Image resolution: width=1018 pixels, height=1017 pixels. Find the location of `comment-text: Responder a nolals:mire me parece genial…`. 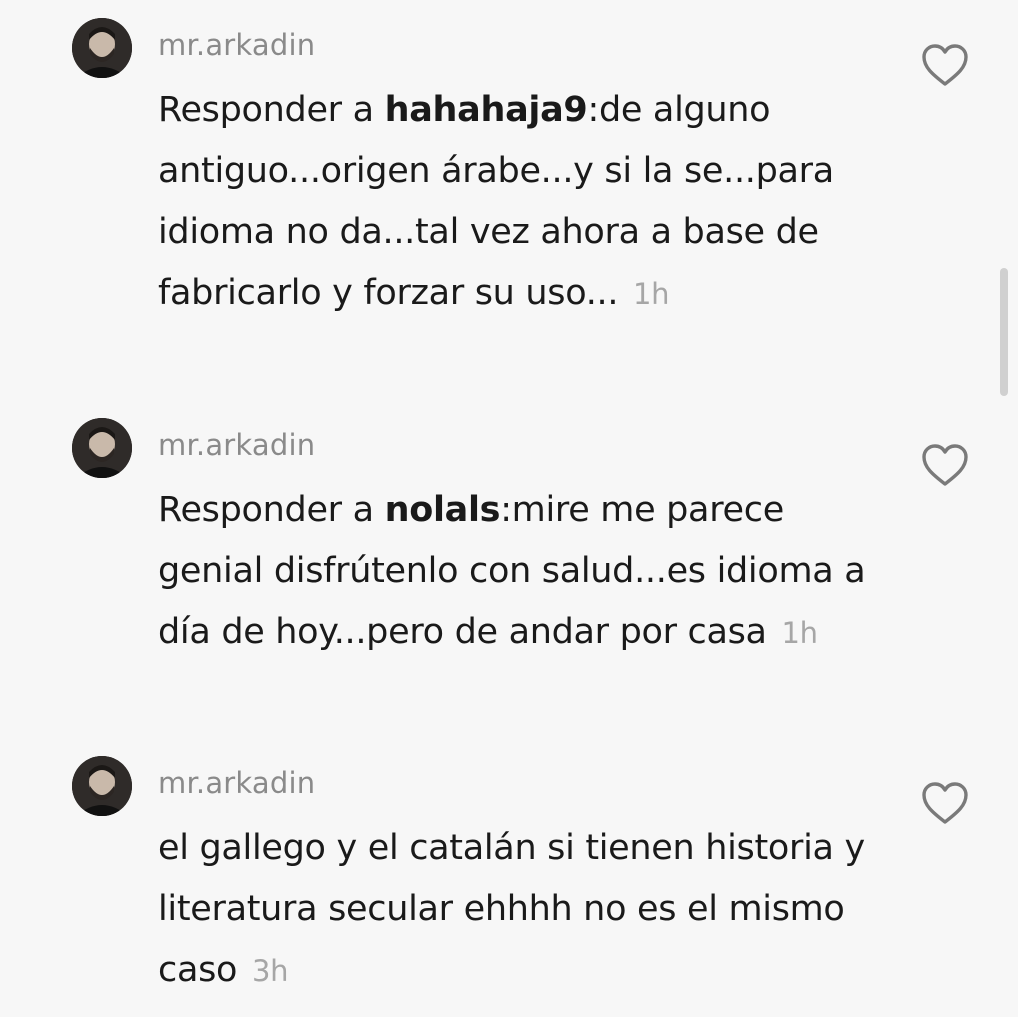

comment-text: Responder a nolals:mire me parece genial… is located at coordinates (523, 572).